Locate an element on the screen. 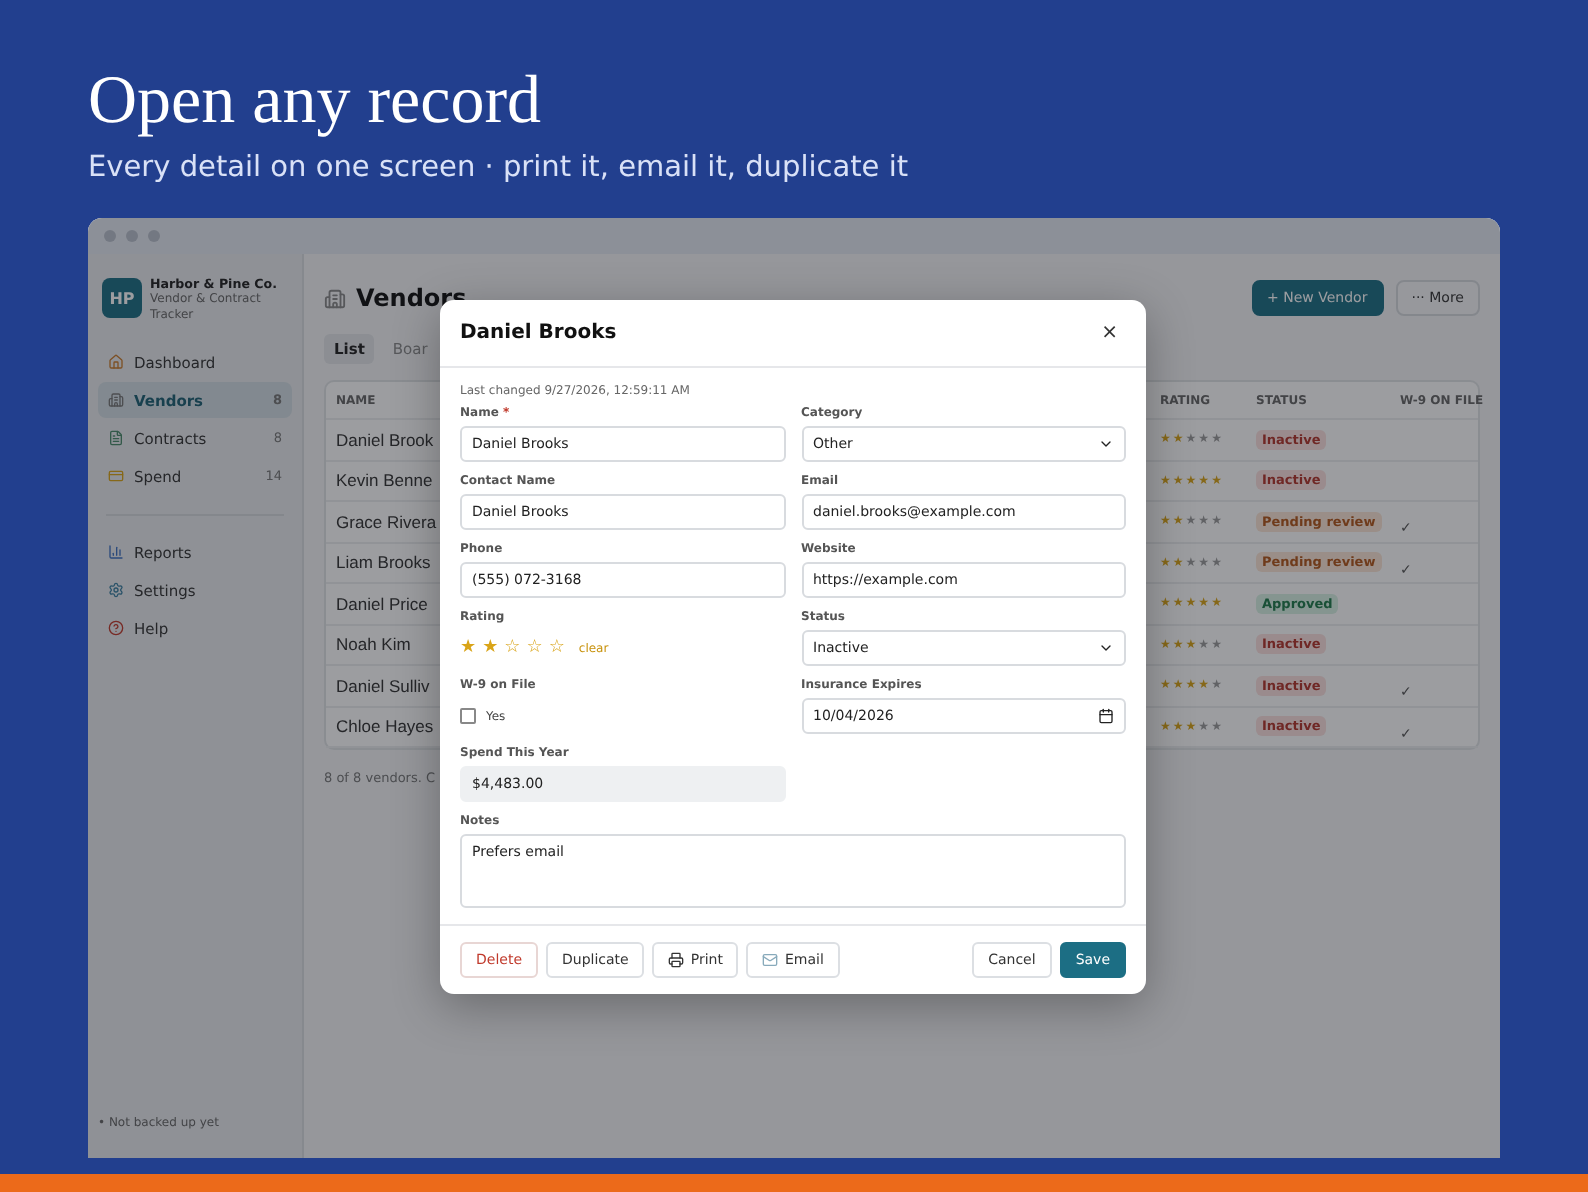  printer-icon is located at coordinates (676, 960).